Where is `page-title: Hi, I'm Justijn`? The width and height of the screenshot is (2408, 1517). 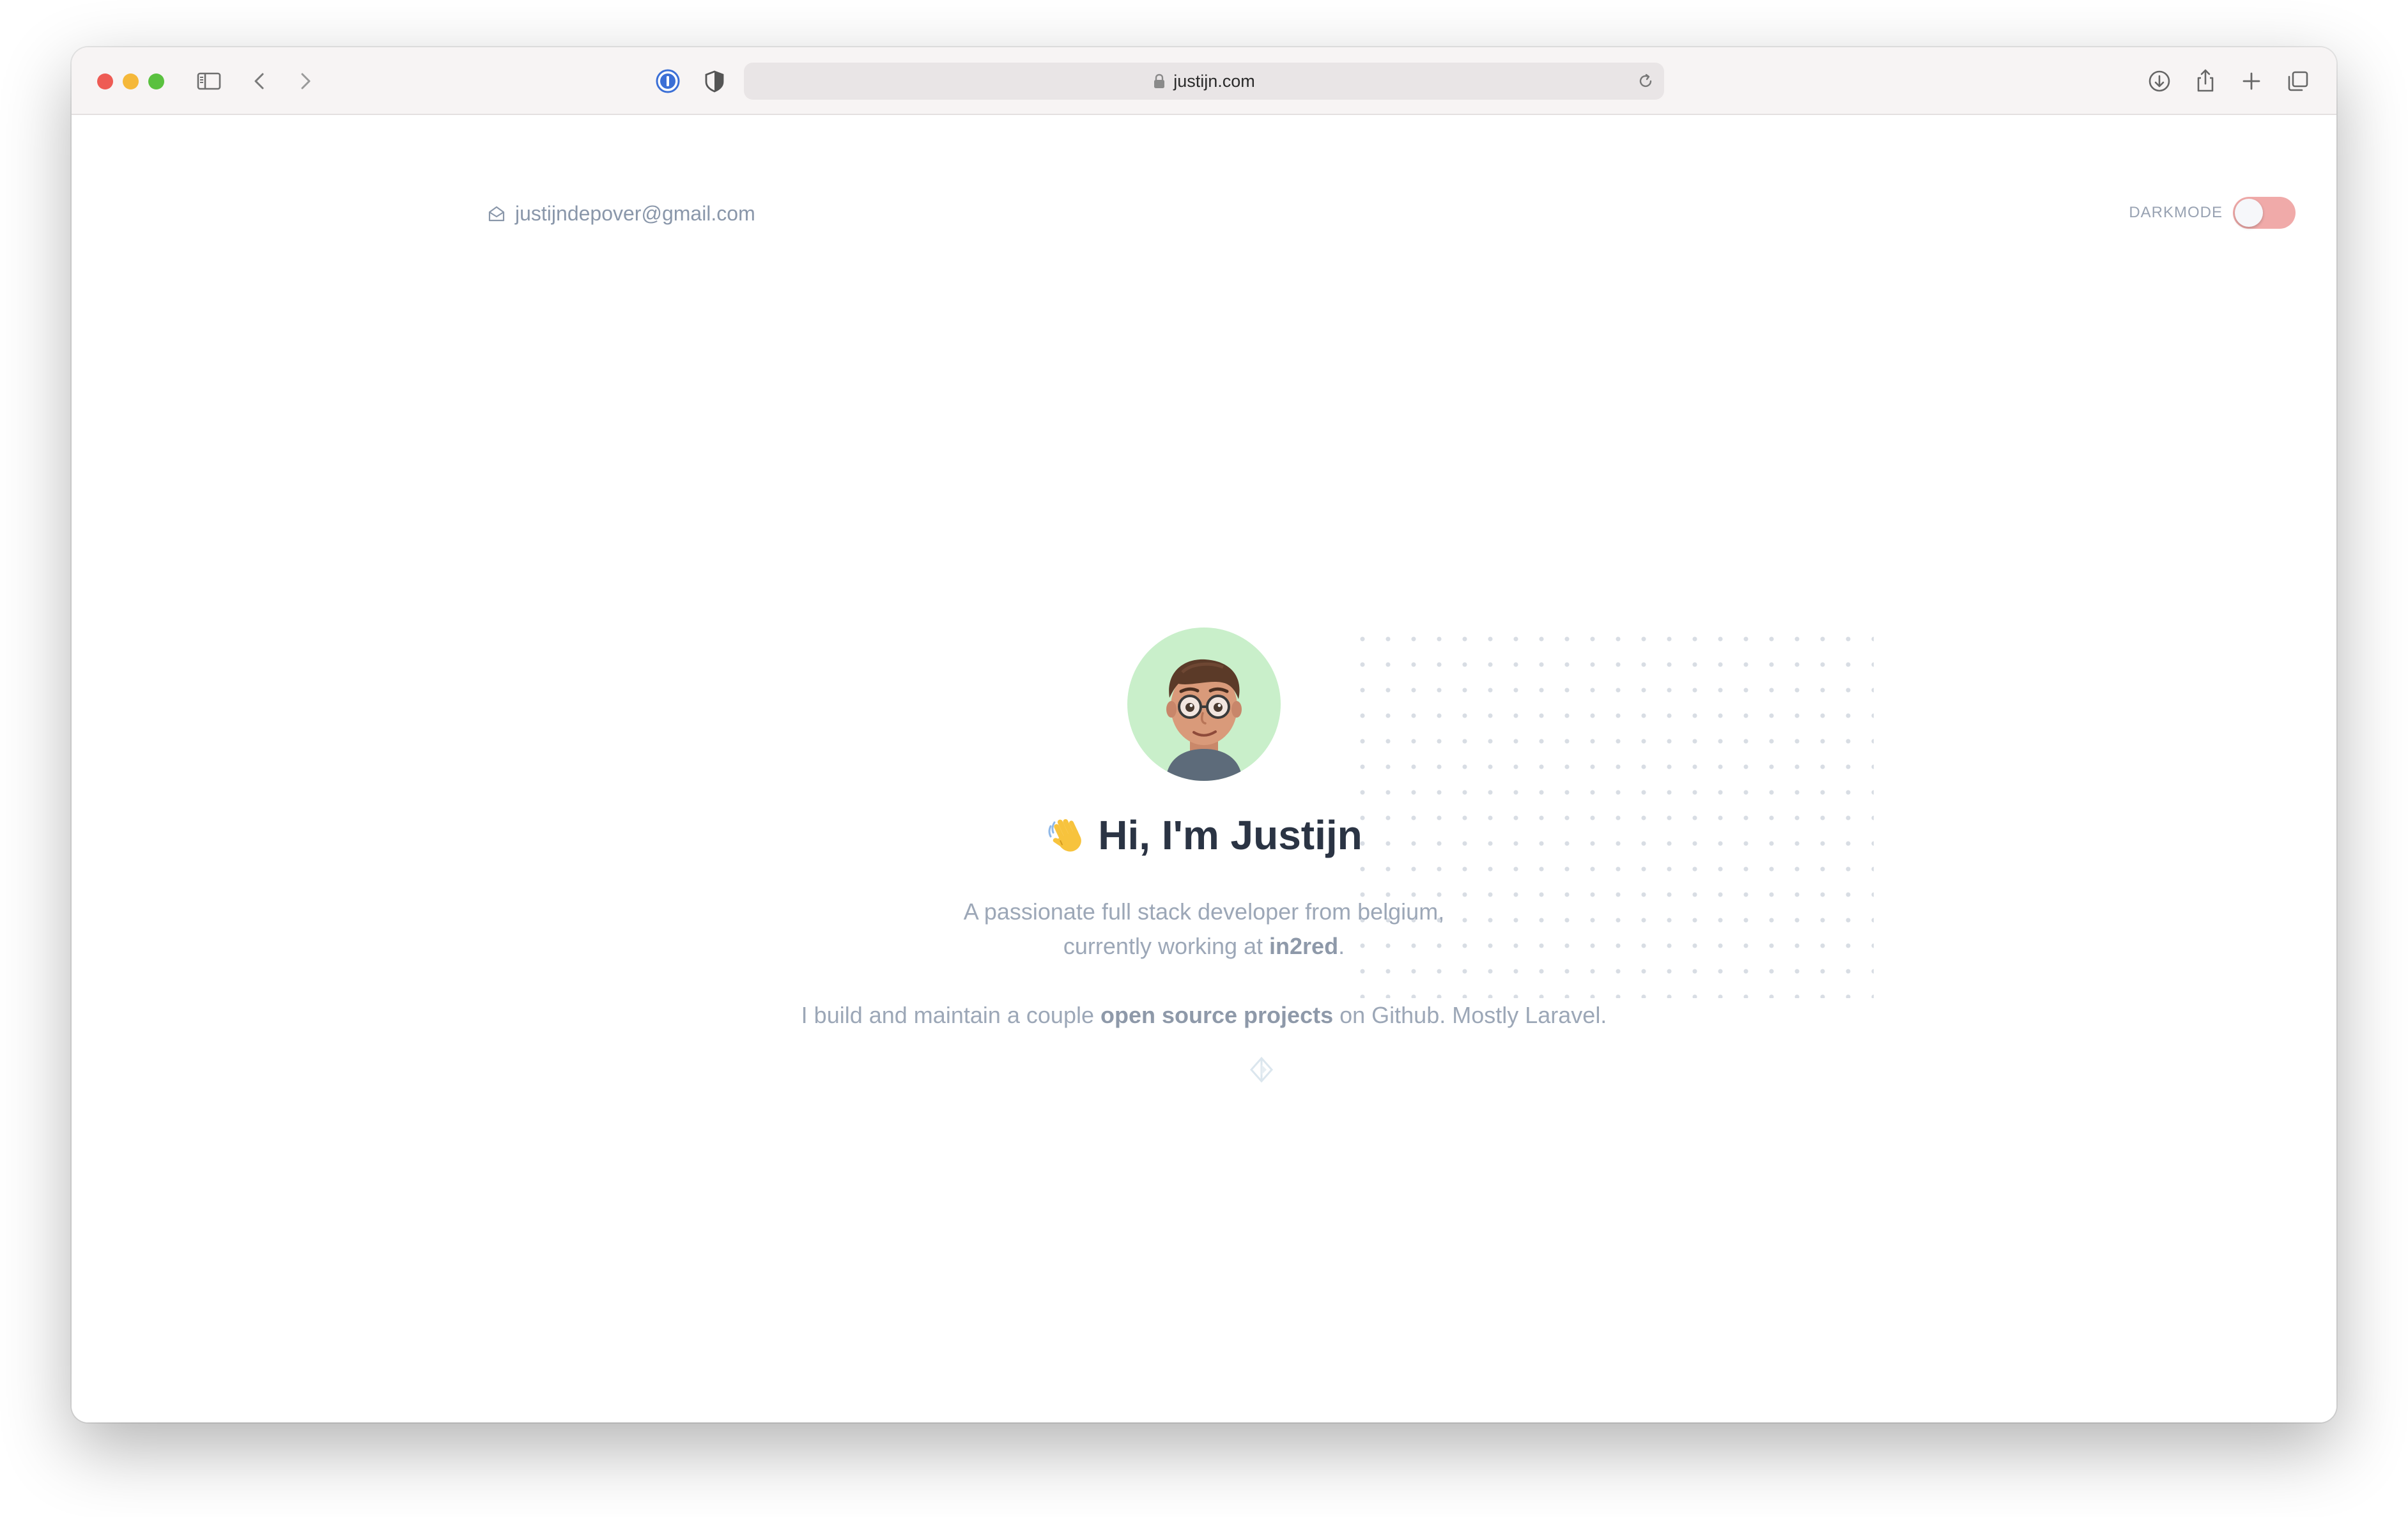
page-title: Hi, I'm Justijn is located at coordinates (1204, 835).